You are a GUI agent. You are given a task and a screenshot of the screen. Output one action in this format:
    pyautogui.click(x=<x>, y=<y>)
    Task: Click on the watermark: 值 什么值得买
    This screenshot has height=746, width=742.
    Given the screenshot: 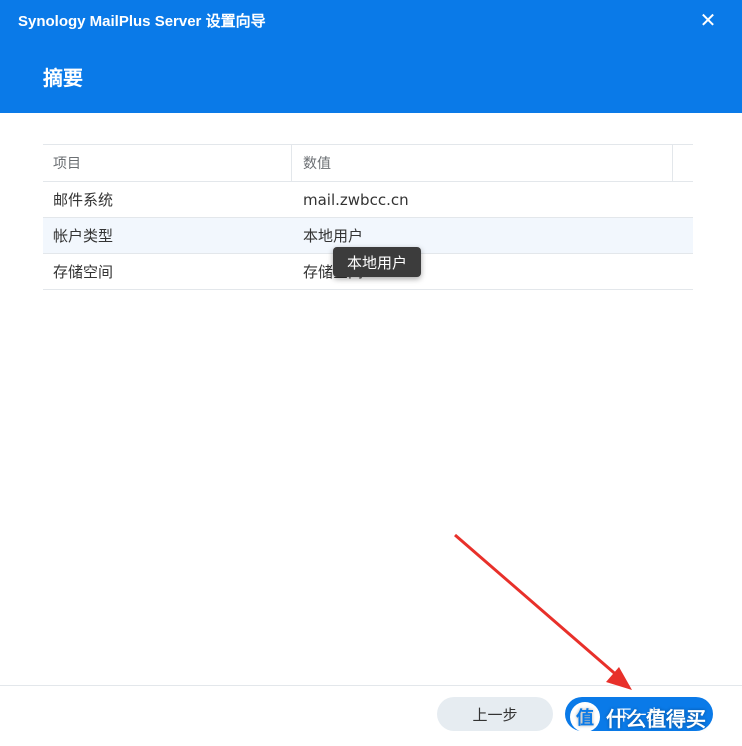 What is the action you would take?
    pyautogui.click(x=638, y=717)
    